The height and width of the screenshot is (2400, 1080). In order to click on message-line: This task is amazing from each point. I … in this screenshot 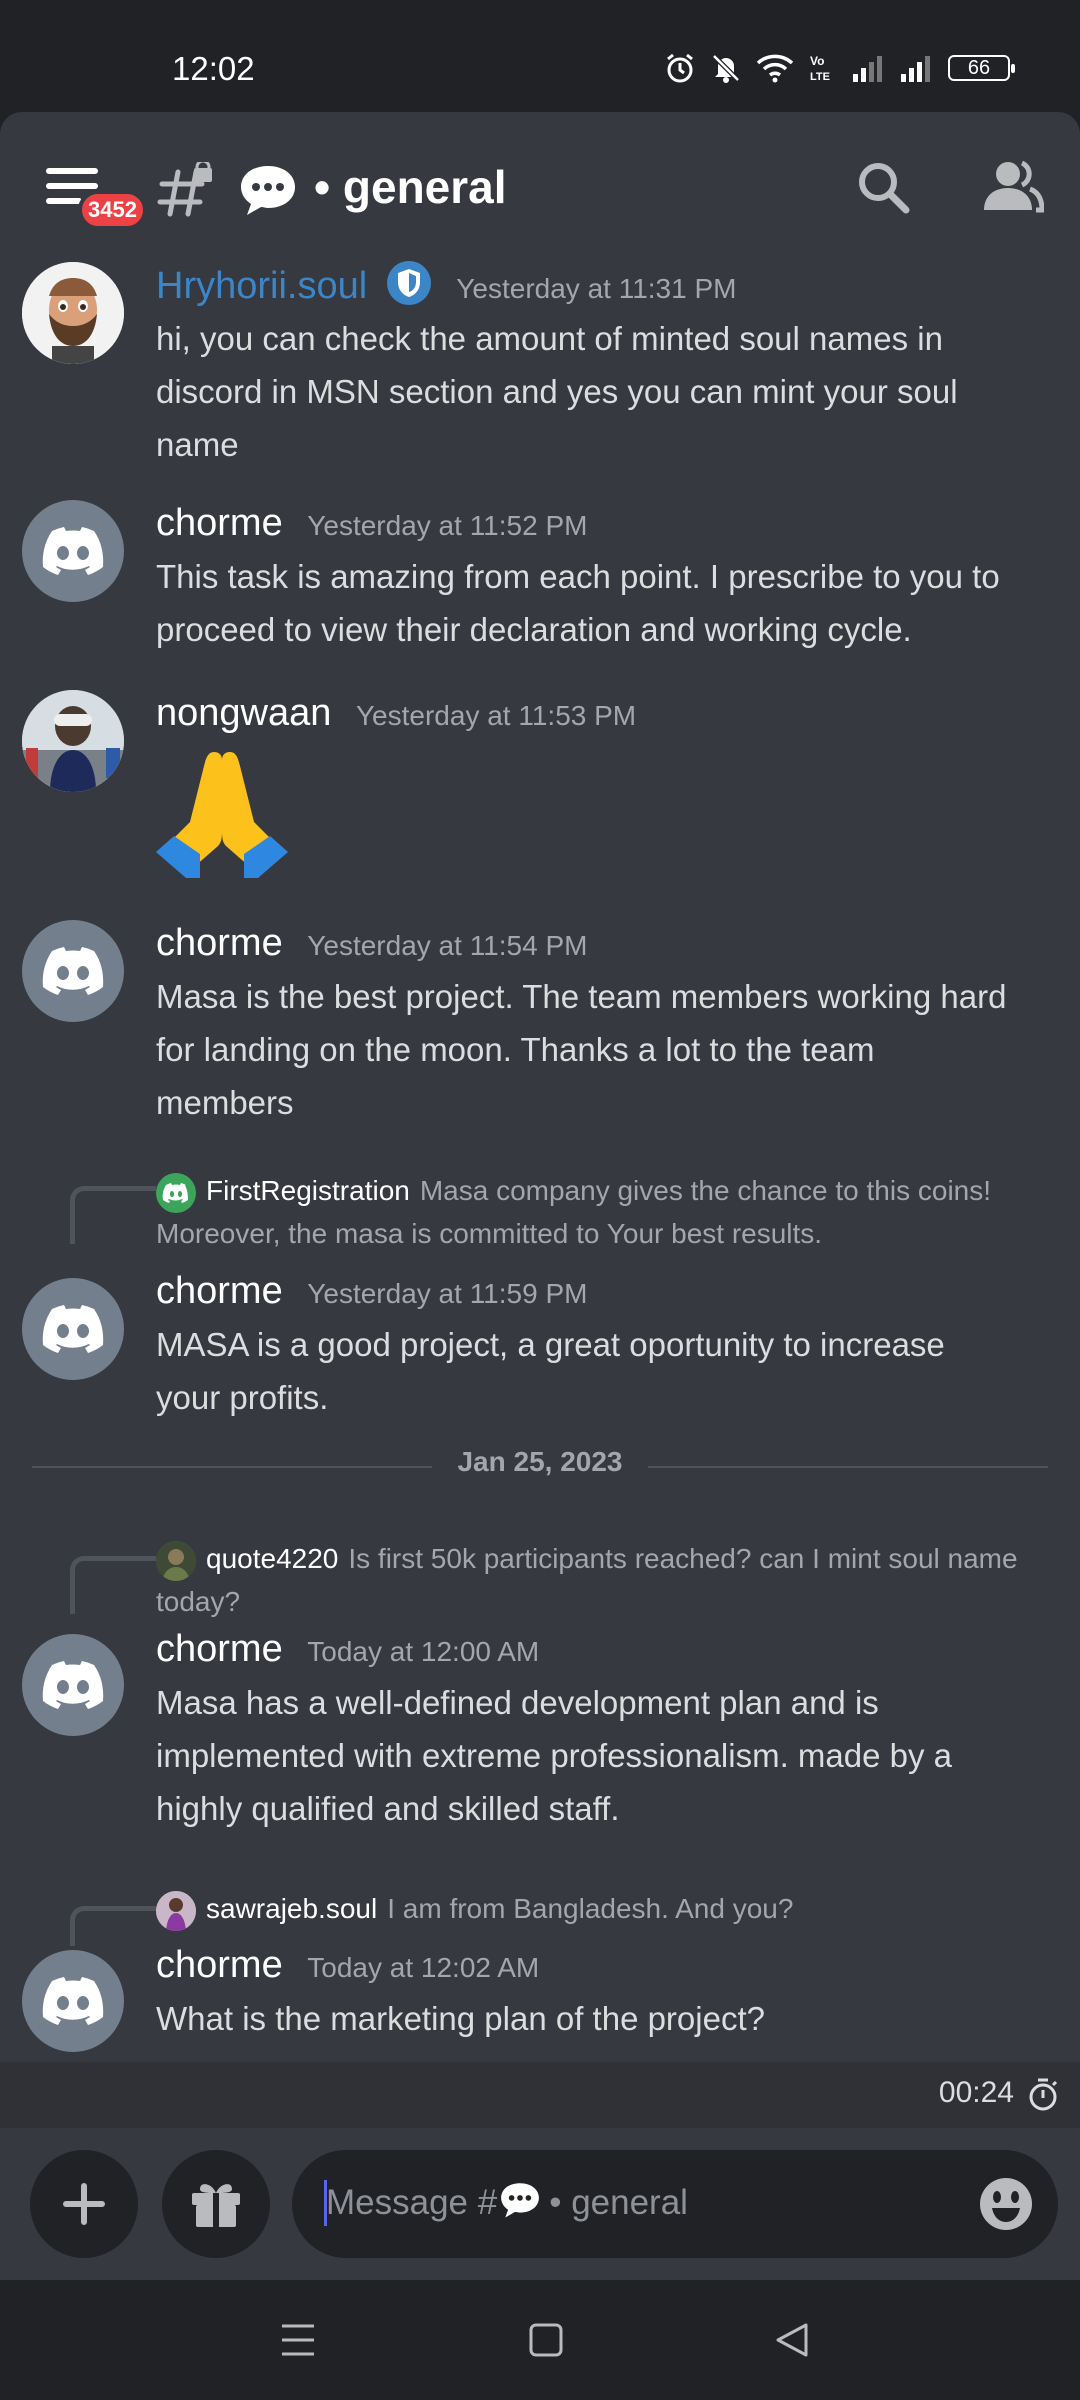, I will do `click(578, 576)`.